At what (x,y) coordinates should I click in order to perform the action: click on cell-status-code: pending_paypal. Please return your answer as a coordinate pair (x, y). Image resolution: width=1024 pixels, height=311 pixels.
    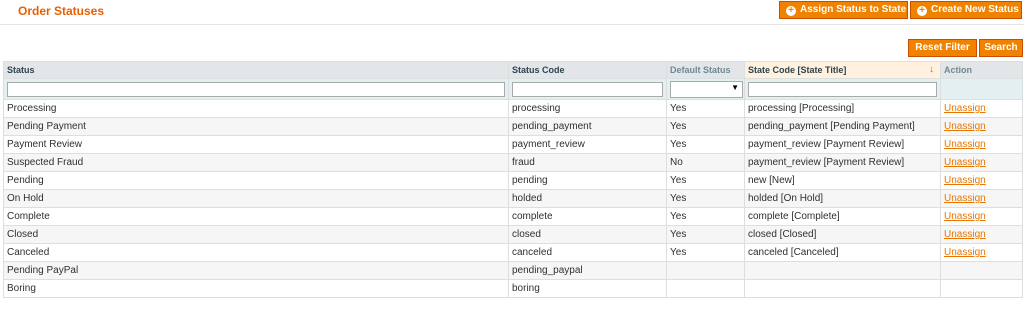
    Looking at the image, I should click on (587, 270).